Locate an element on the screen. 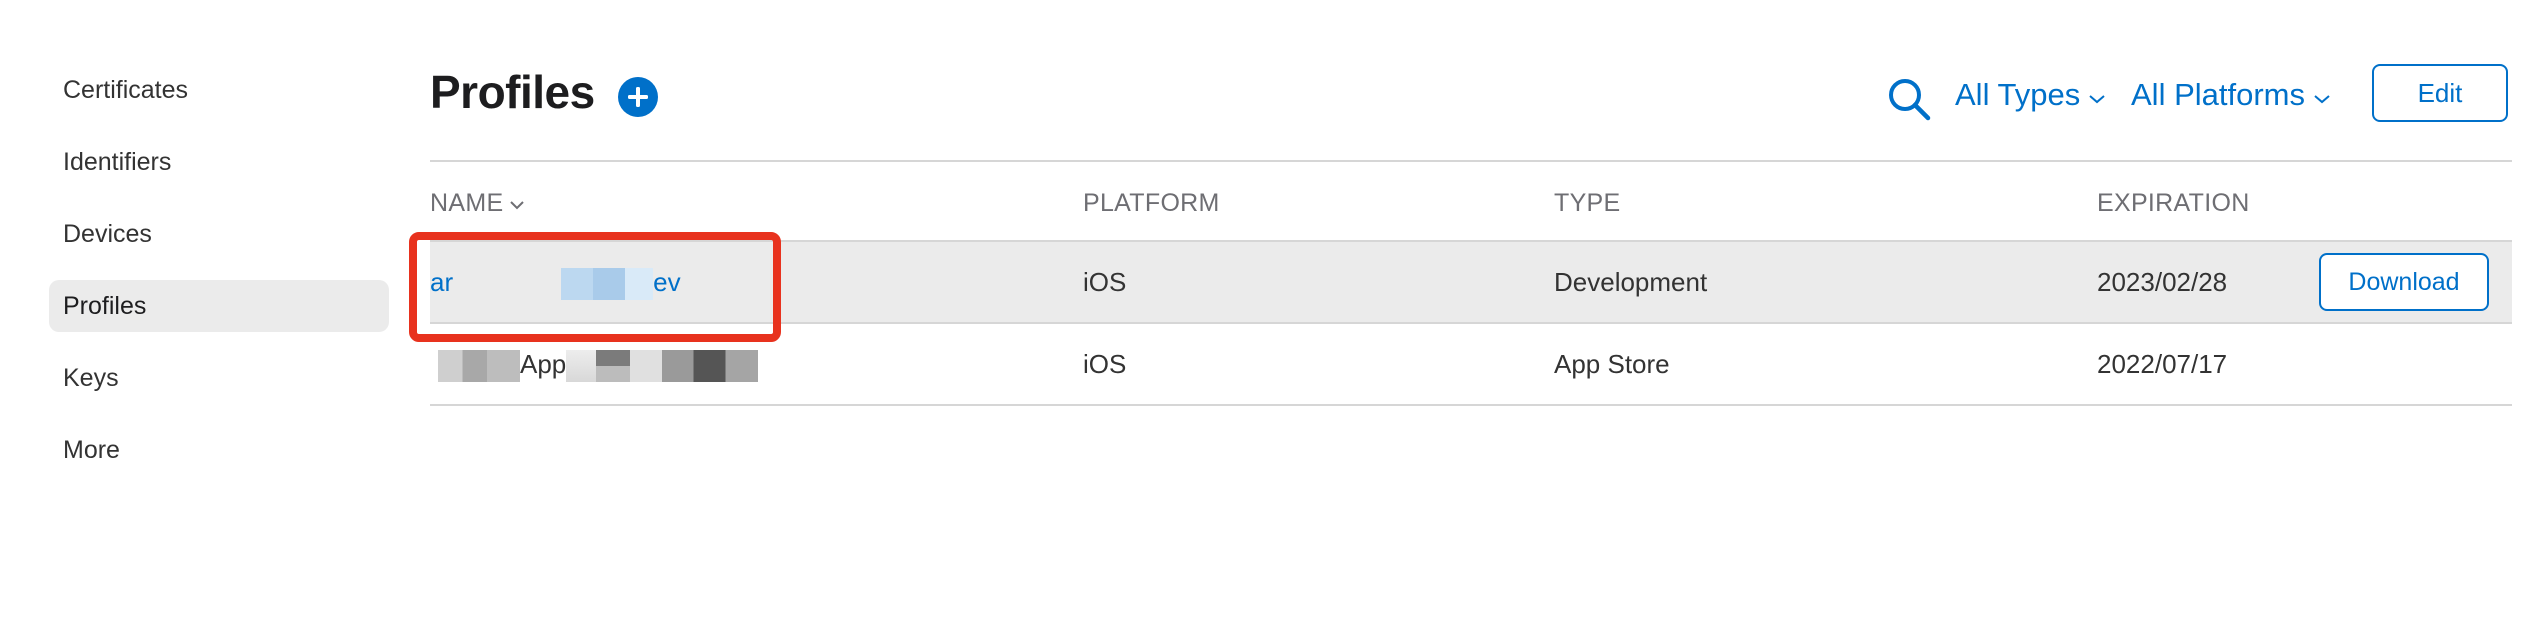 Image resolution: width=2540 pixels, height=642 pixels. profile-expiration: 2022/07/17 is located at coordinates (2162, 364).